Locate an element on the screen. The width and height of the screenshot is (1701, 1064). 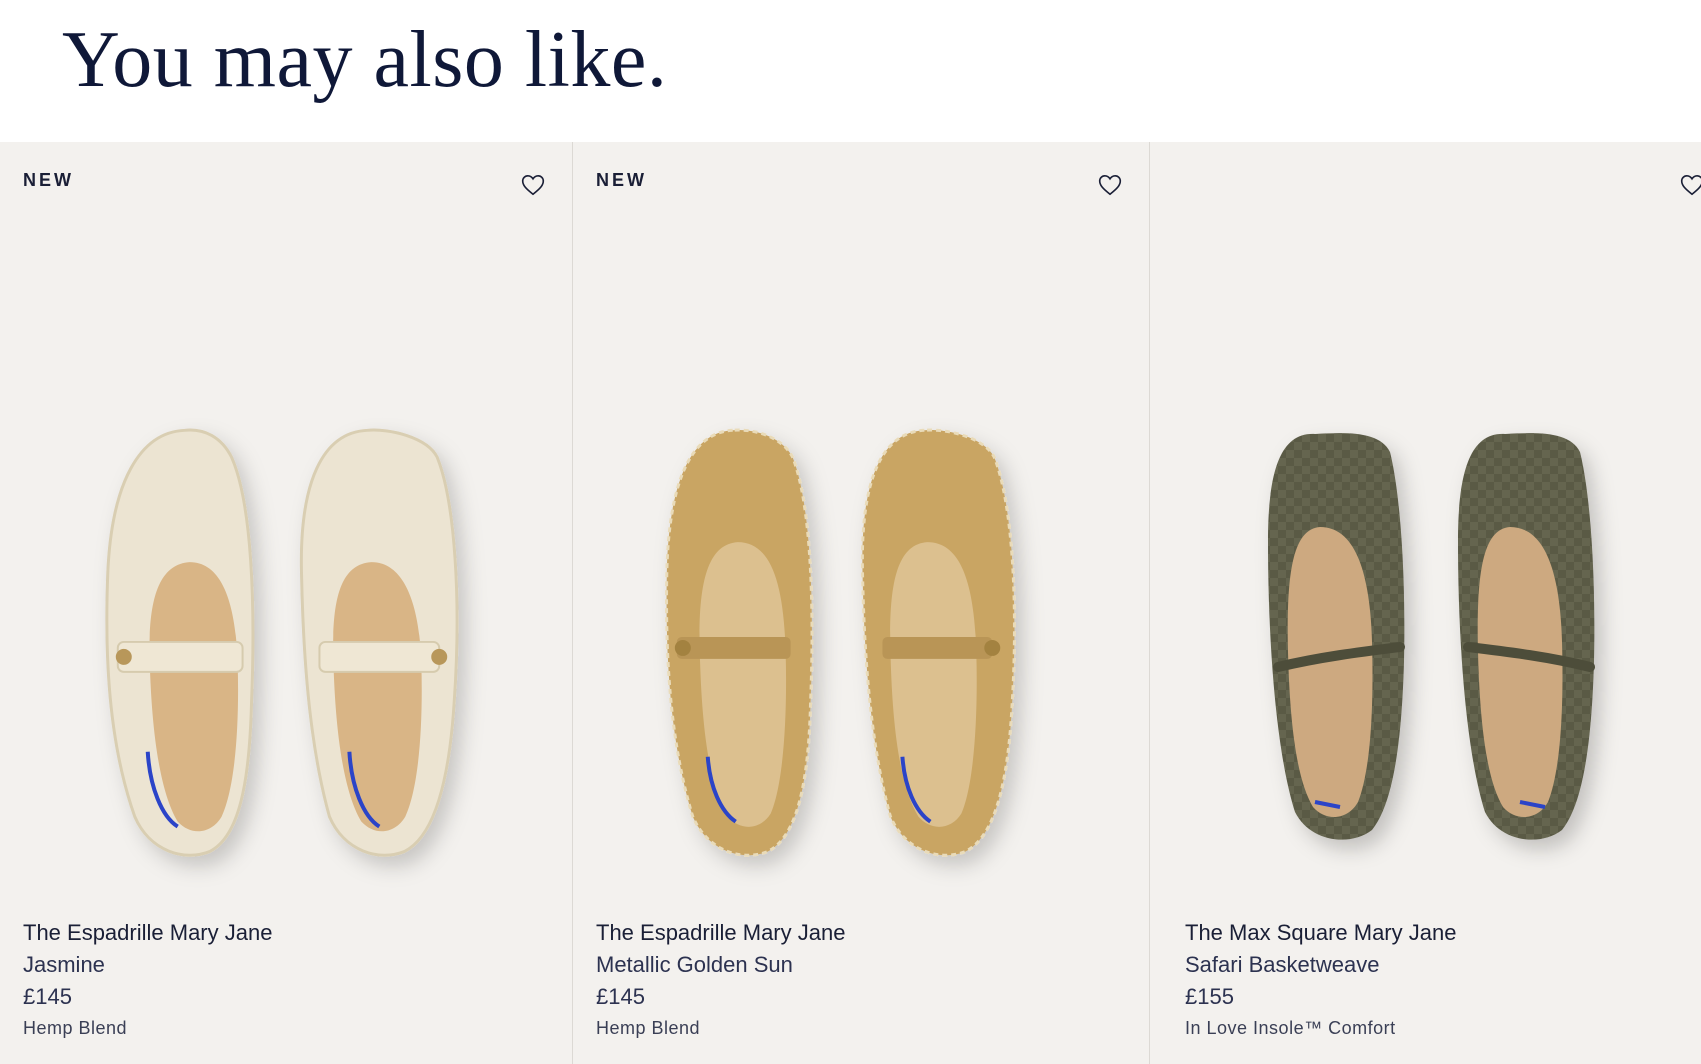
product-name: The Max Square Mary Jane is located at coordinates (1320, 933).